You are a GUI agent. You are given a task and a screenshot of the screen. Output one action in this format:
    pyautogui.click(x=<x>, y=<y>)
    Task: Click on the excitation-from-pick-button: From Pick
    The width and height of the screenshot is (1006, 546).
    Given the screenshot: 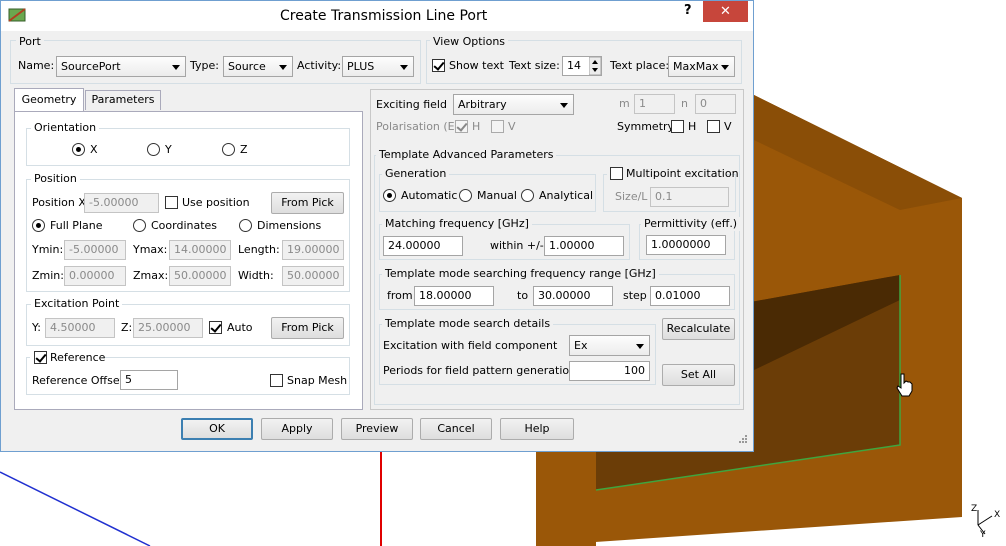 What is the action you would take?
    pyautogui.click(x=307, y=328)
    